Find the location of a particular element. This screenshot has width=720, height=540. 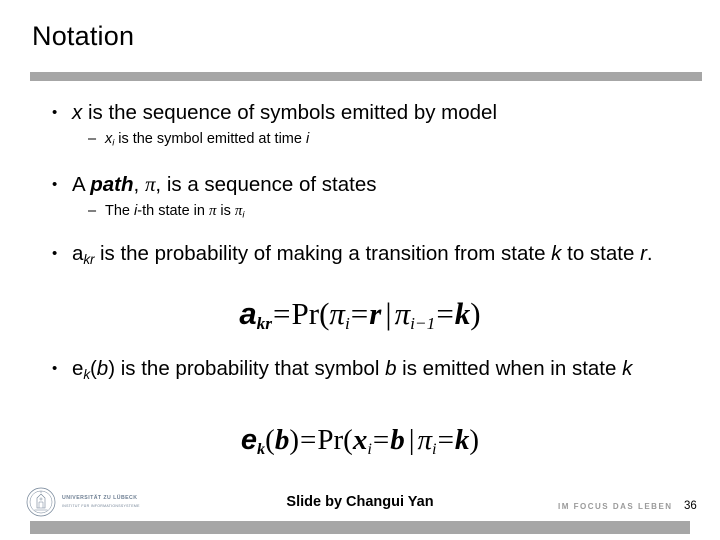

sub-bullet-text-2-mid2: is is located at coordinates (225, 210).